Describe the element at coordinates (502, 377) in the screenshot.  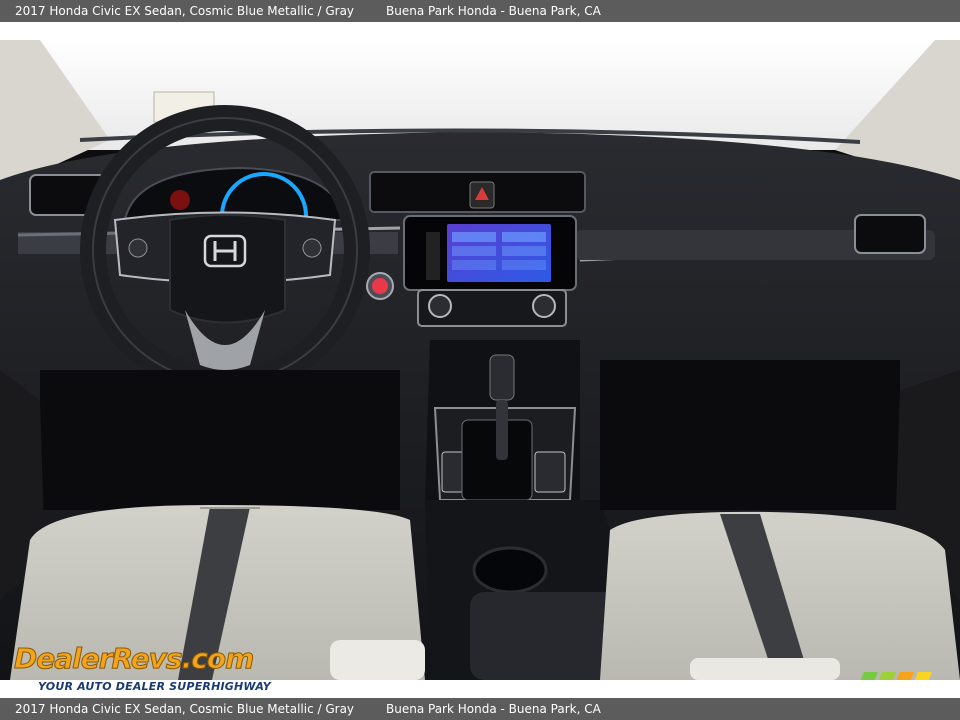
I see `gear-shifter` at that location.